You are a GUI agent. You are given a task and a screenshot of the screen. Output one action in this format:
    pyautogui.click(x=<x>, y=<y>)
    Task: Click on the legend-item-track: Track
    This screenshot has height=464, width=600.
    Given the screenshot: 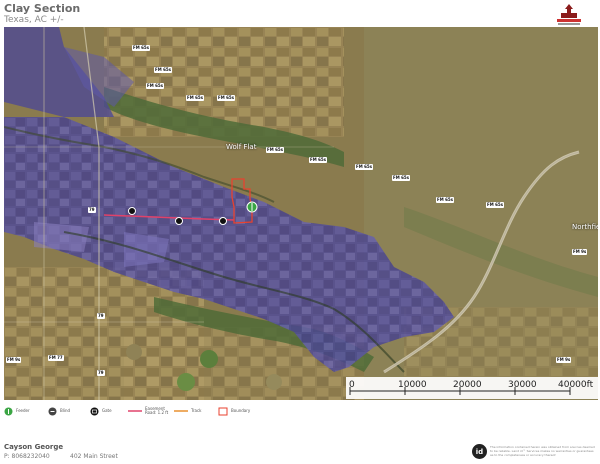 What is the action you would take?
    pyautogui.click(x=187, y=411)
    